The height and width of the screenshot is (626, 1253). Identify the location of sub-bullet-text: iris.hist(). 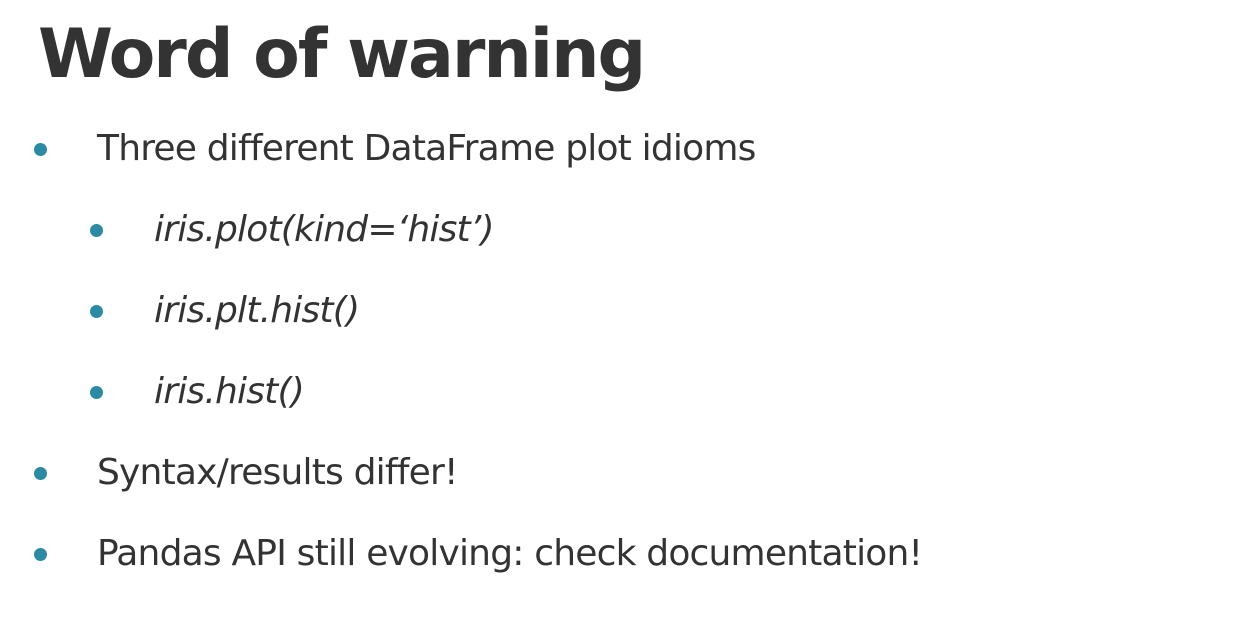
(229, 391).